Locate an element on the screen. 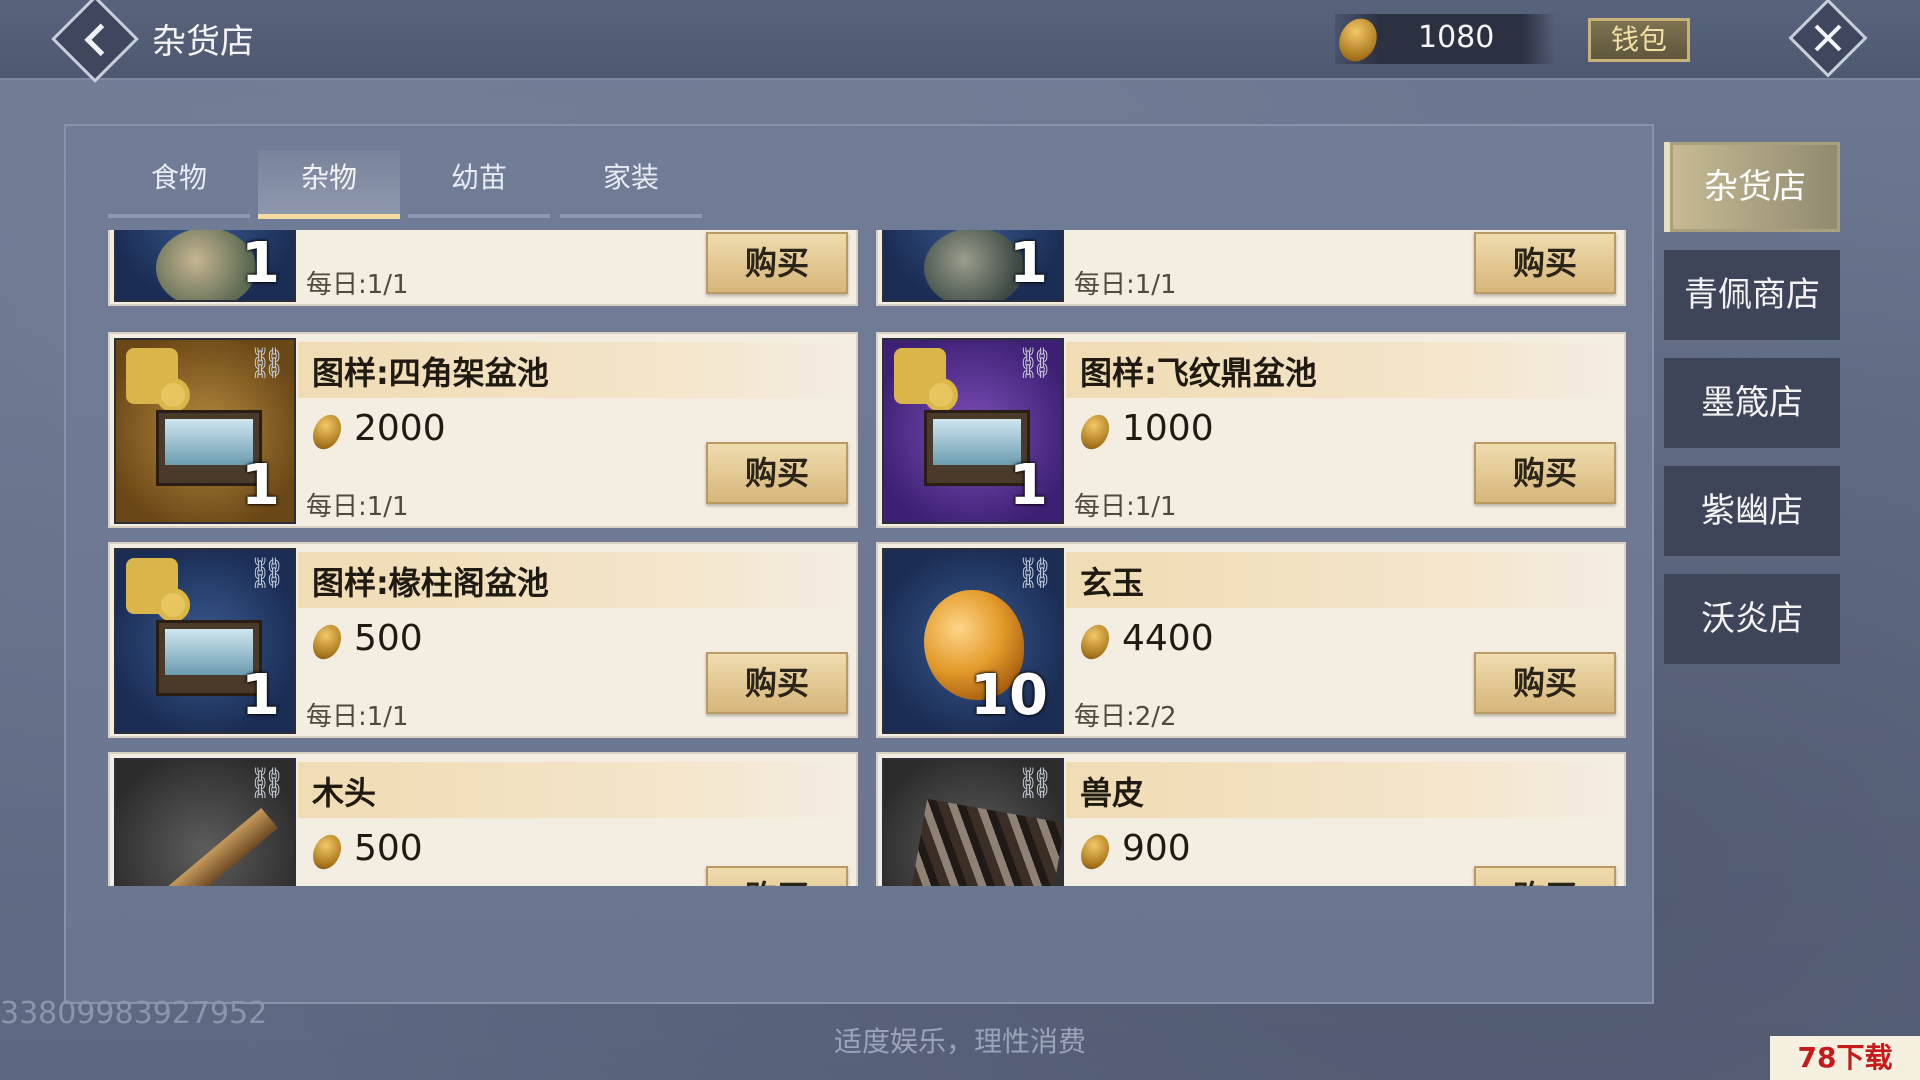 Image resolution: width=1920 pixels, height=1080 pixels. back-arrow-icon is located at coordinates (100, 40).